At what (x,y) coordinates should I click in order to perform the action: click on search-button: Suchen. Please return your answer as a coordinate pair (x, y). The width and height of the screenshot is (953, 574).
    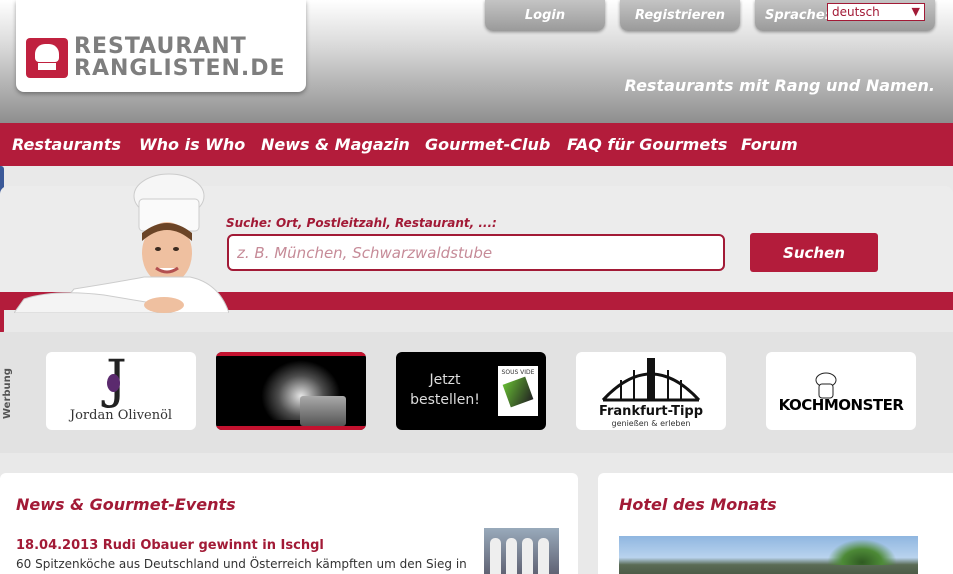
    Looking at the image, I should click on (814, 252).